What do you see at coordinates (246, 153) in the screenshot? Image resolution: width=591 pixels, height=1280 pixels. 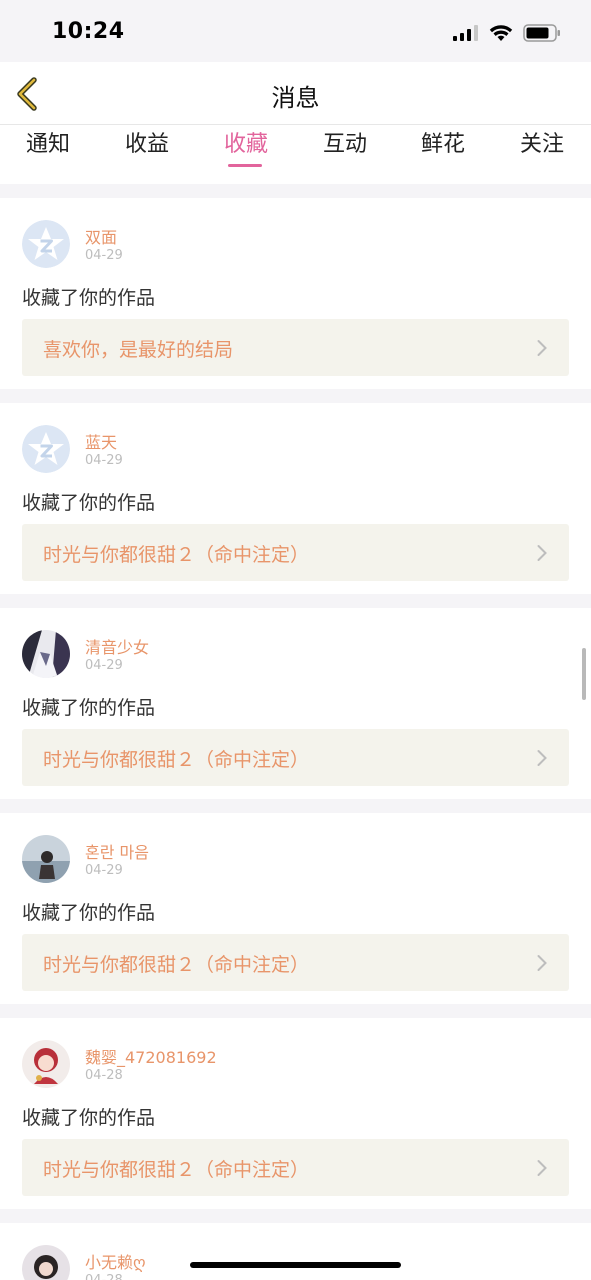 I see `tab-favorites: 收藏` at bounding box center [246, 153].